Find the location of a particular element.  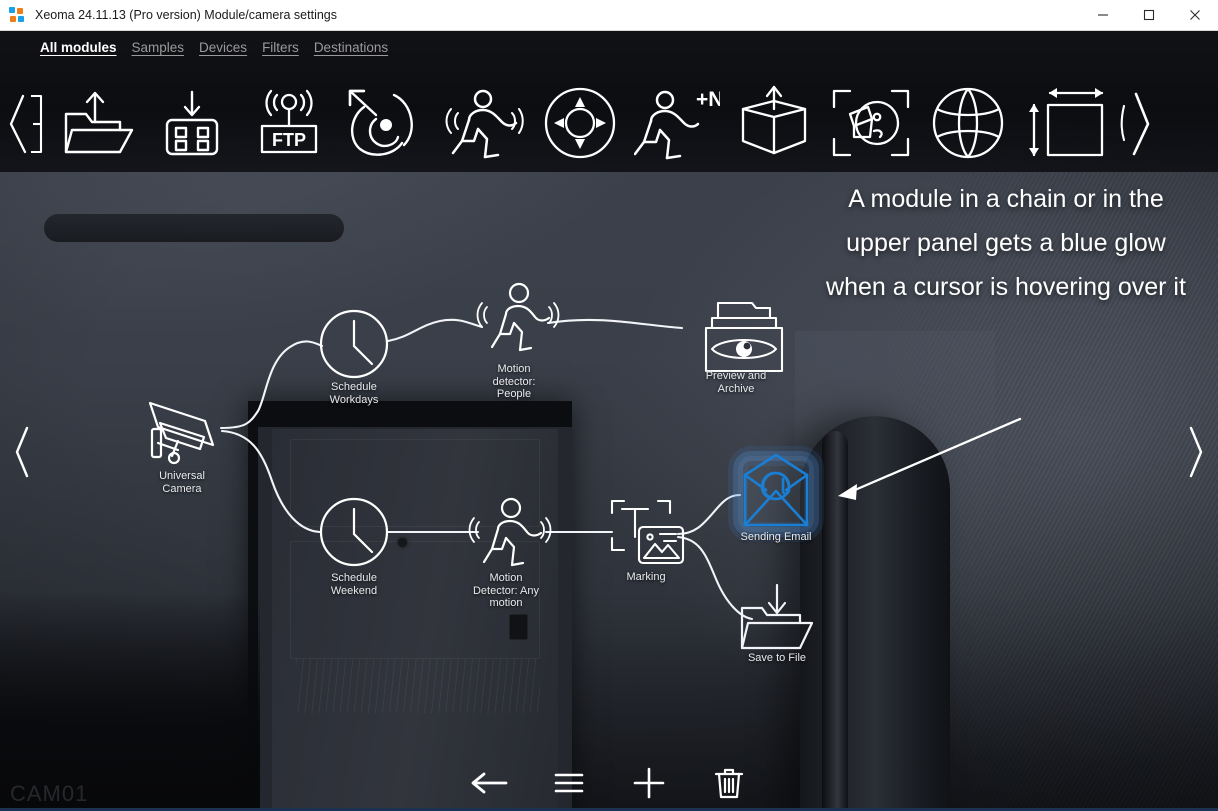

chain-node-label: Preview and Archive is located at coordinates (736, 382).